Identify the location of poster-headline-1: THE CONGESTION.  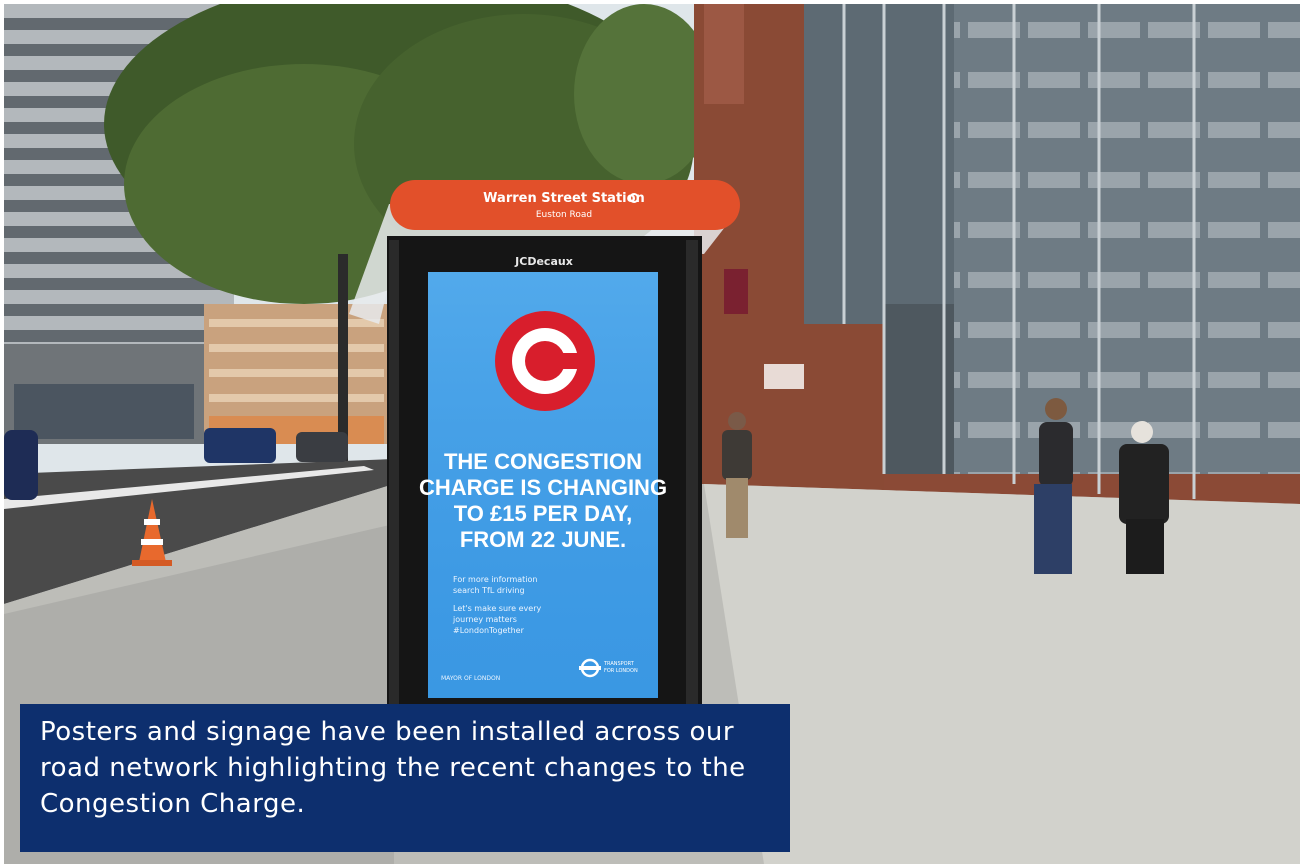
(543, 461).